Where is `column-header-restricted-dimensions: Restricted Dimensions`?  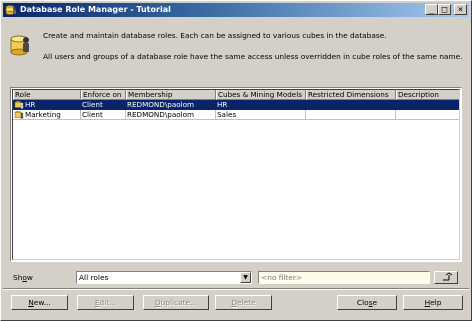 column-header-restricted-dimensions: Restricted Dimensions is located at coordinates (351, 95).